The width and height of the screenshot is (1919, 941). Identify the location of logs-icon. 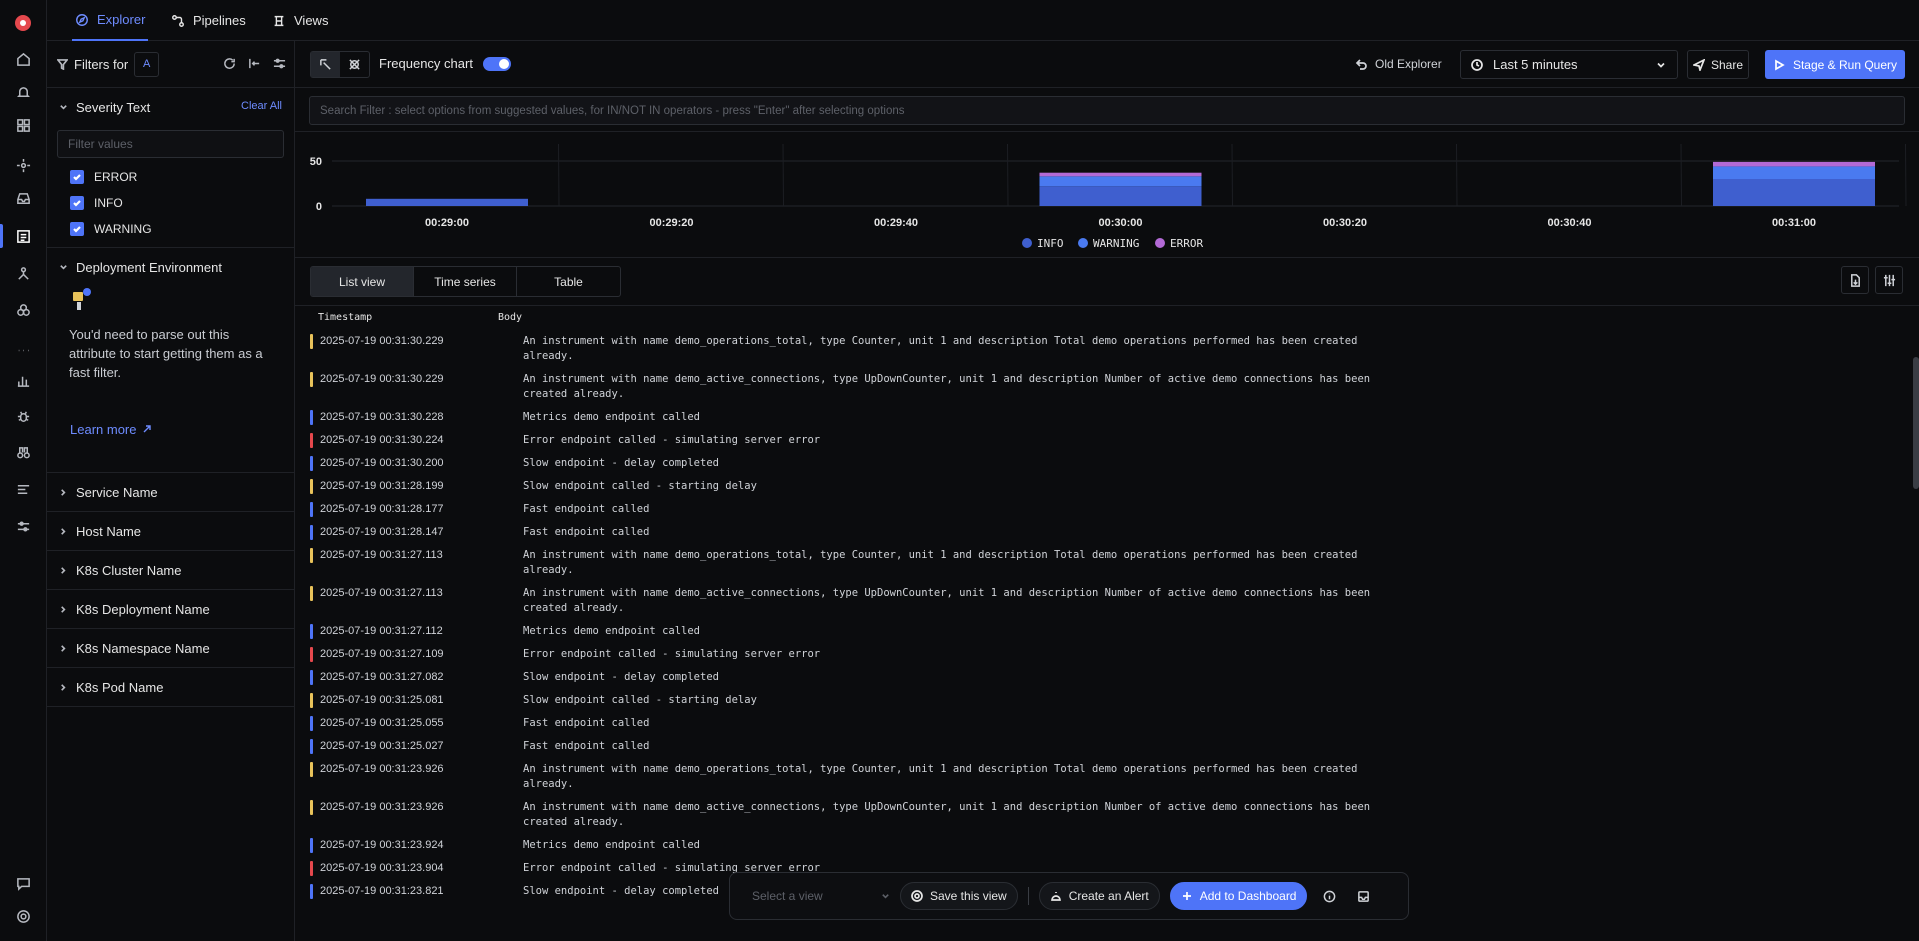
(23, 236).